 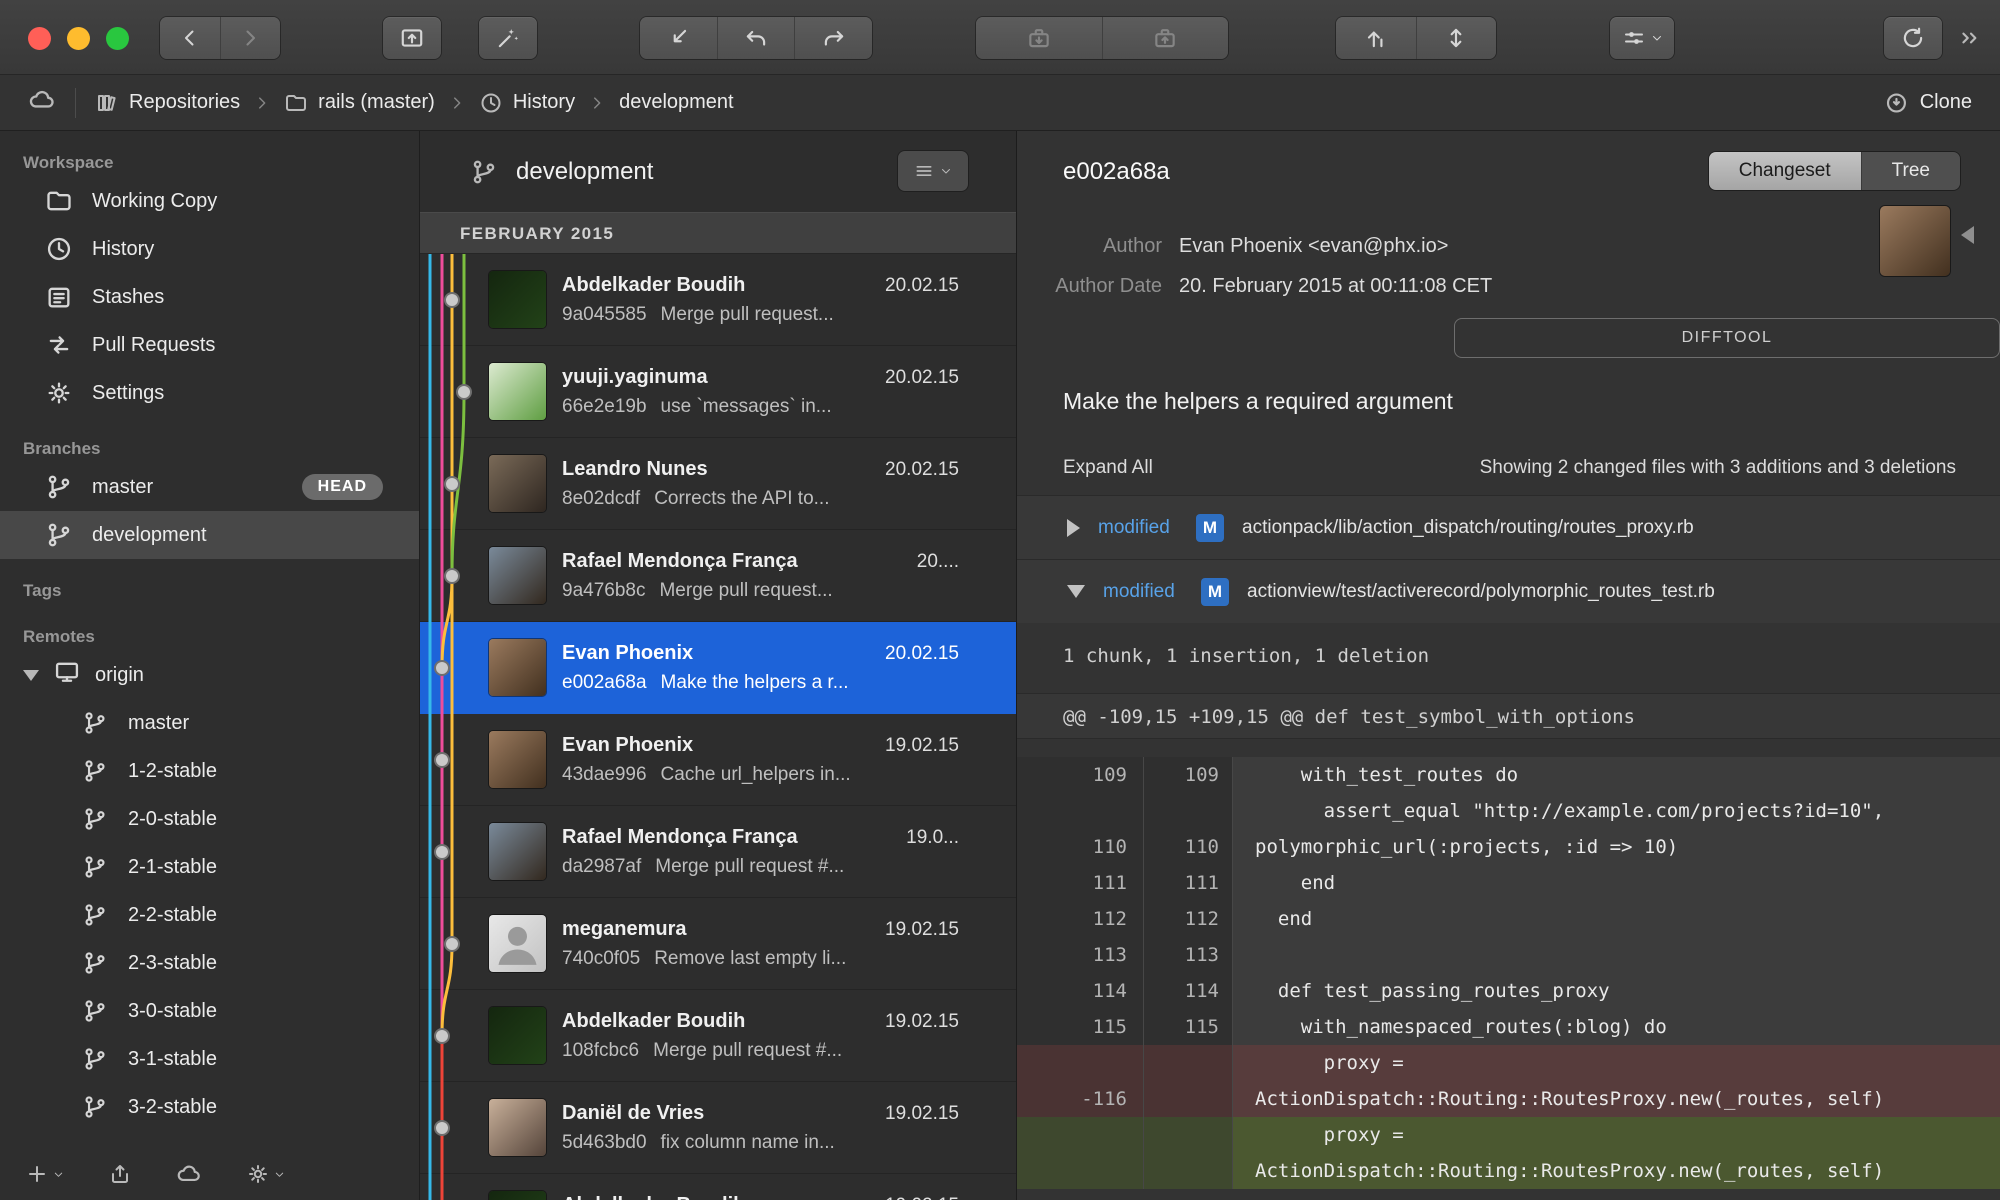 I want to click on sidebar-item-stashes: Stashes, so click(x=209, y=297).